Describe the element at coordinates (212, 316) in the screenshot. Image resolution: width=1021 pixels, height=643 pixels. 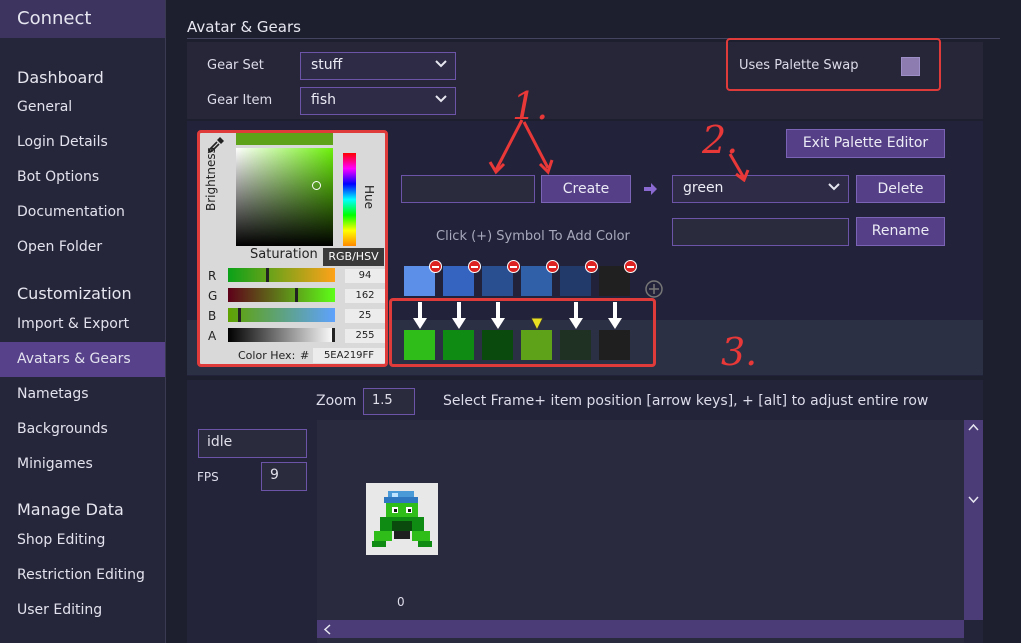
I see `channel-b-label: B` at that location.